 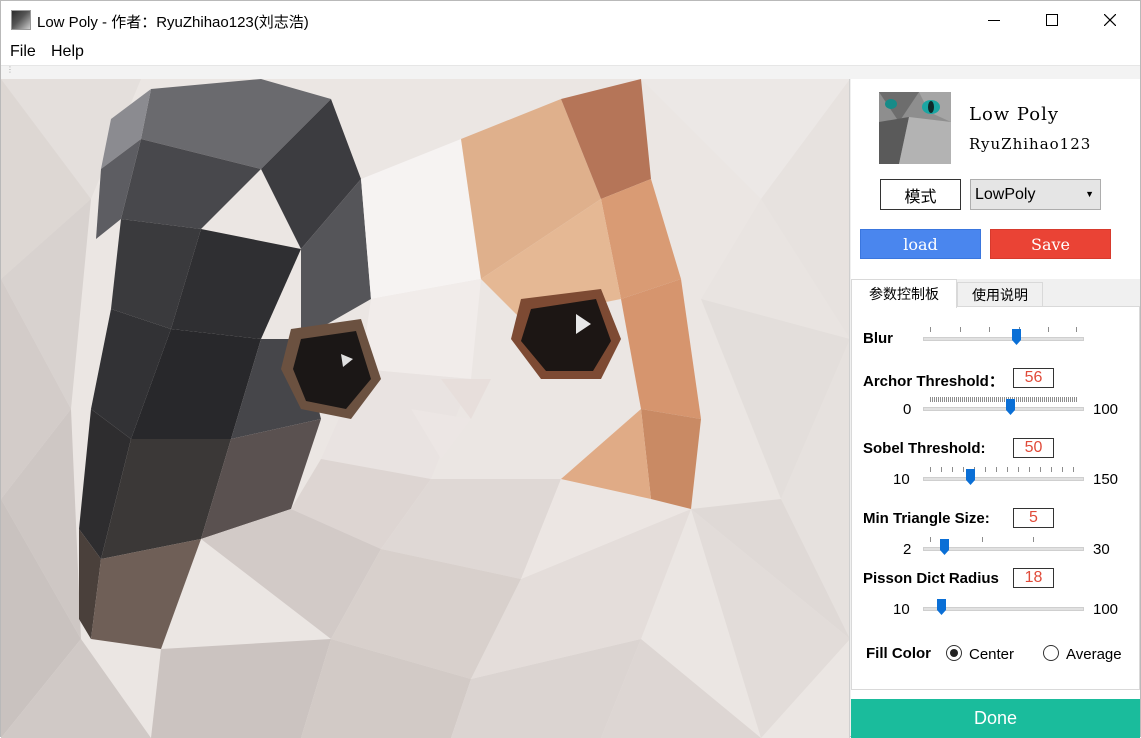 What do you see at coordinates (901, 609) in the screenshot?
I see `pisson-min: 10` at bounding box center [901, 609].